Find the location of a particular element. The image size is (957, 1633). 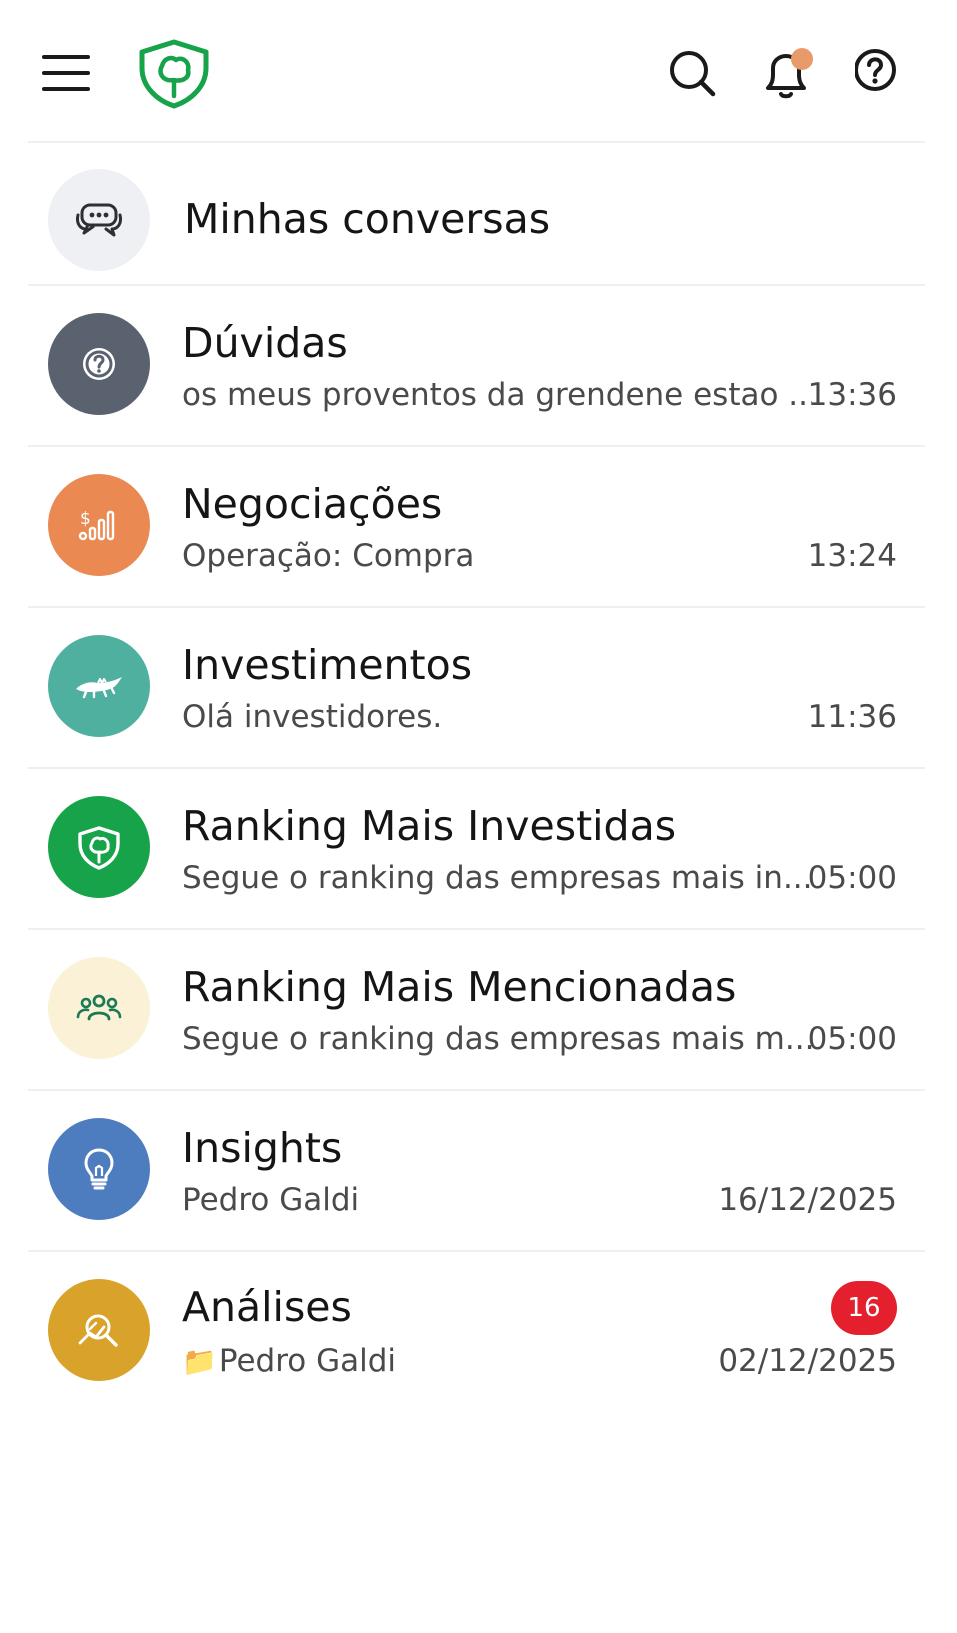

conversation-time: 16/12/2025 is located at coordinates (807, 1200).